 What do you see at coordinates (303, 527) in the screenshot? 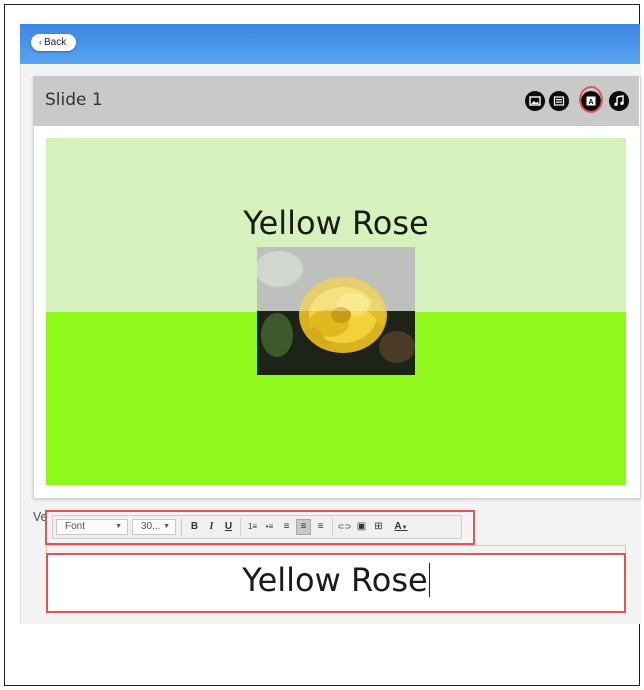
I see `align-center-button: ≡` at bounding box center [303, 527].